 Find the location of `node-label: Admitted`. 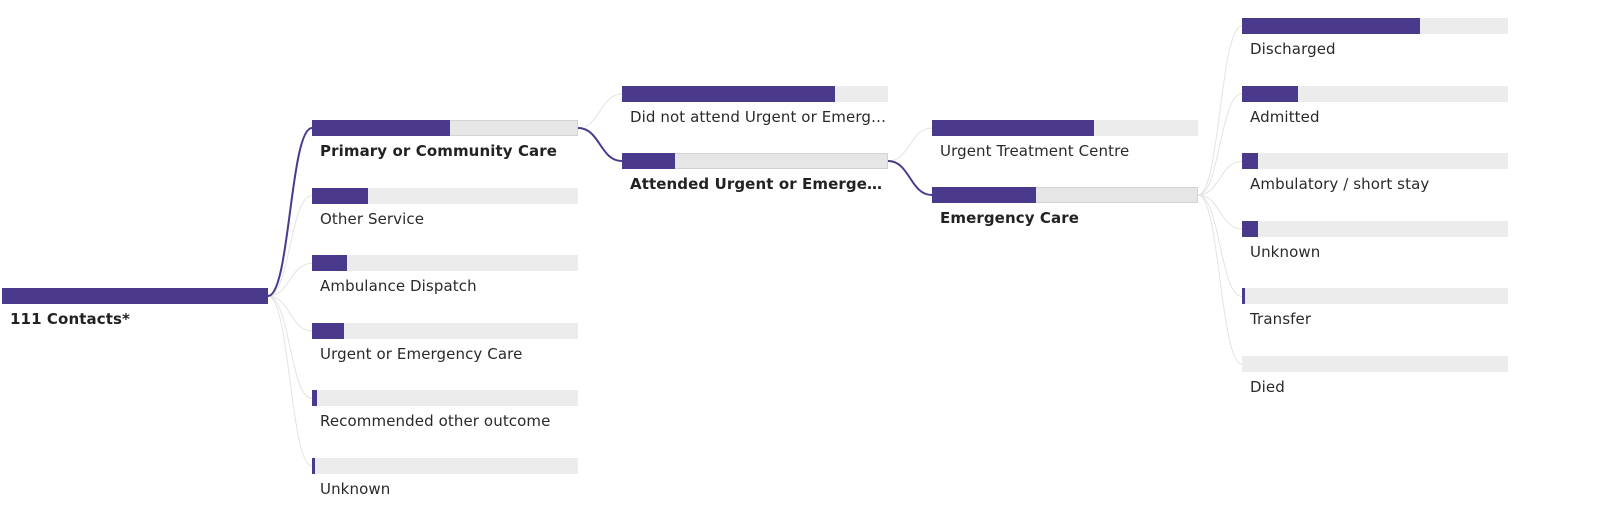

node-label: Admitted is located at coordinates (1285, 116).